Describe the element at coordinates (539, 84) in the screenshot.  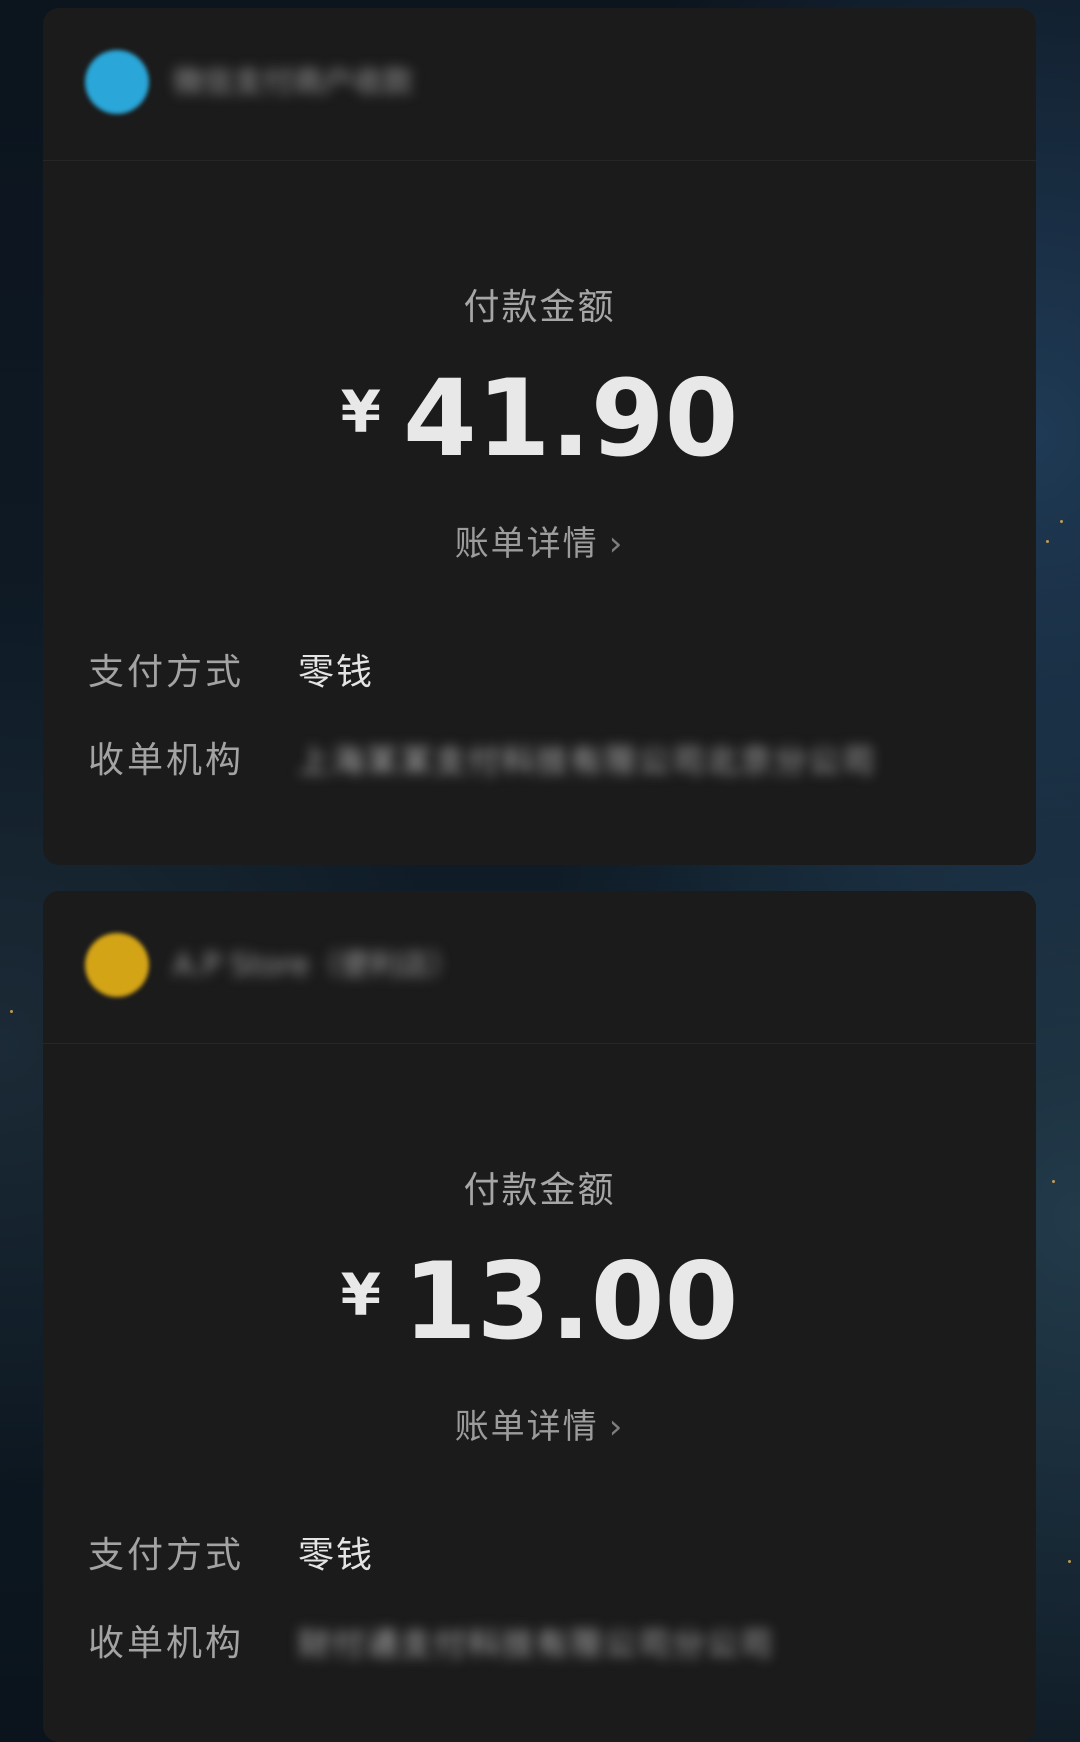
I see `merchant-header: 微信支付商户收款` at that location.